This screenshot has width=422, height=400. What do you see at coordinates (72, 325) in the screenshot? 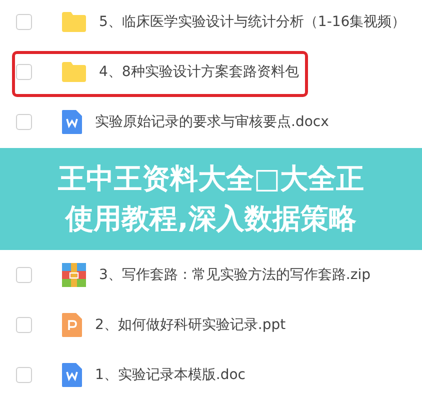
I see `presentation-icon` at bounding box center [72, 325].